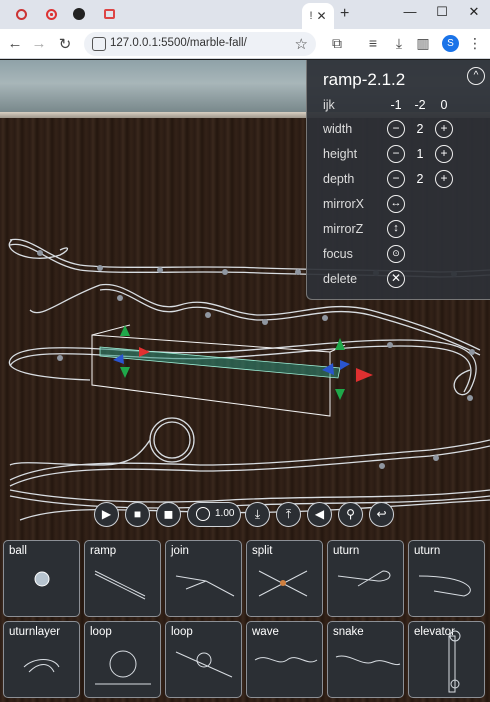  What do you see at coordinates (396, 154) in the screenshot?
I see `height-decrease-button: −` at bounding box center [396, 154].